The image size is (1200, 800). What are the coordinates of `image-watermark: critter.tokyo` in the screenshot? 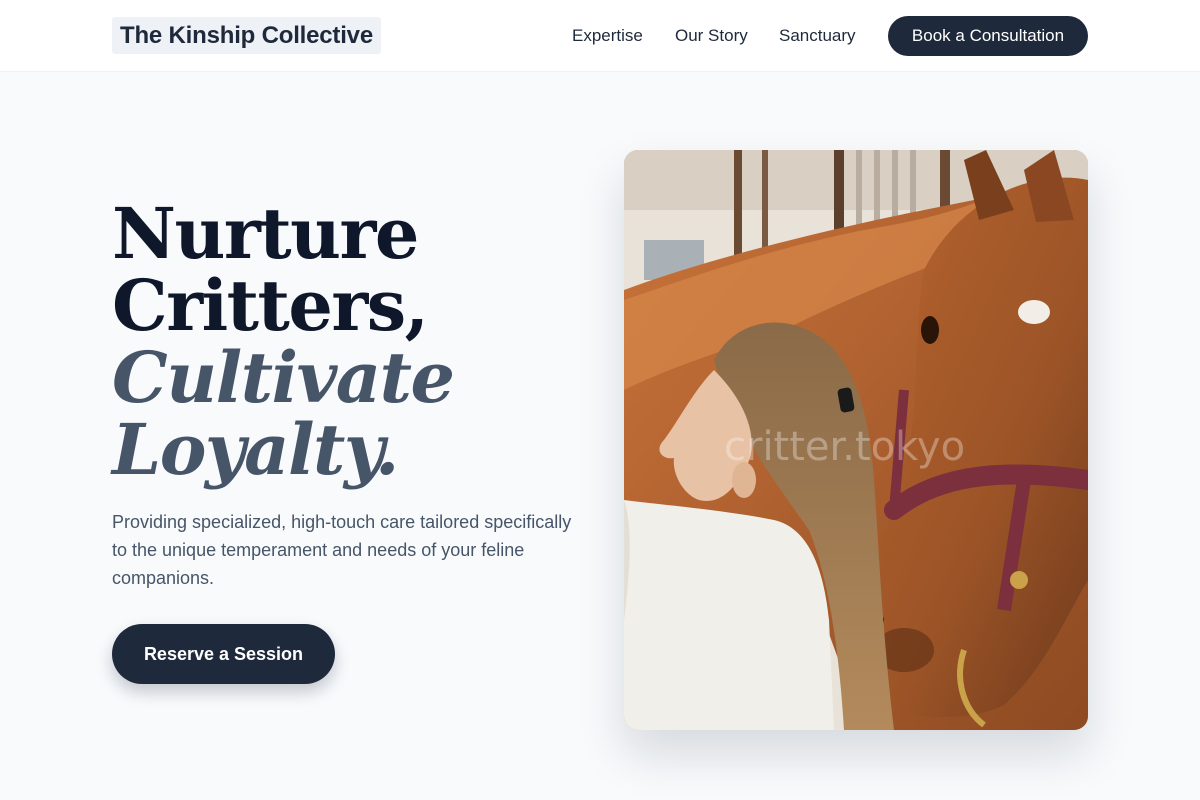 It's located at (844, 447).